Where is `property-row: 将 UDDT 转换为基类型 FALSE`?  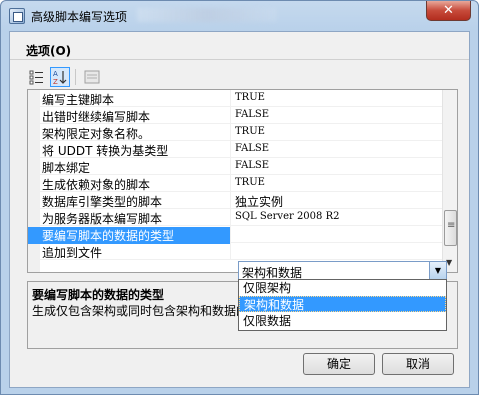 property-row: 将 UDDT 转换为基类型 FALSE is located at coordinates (235, 149).